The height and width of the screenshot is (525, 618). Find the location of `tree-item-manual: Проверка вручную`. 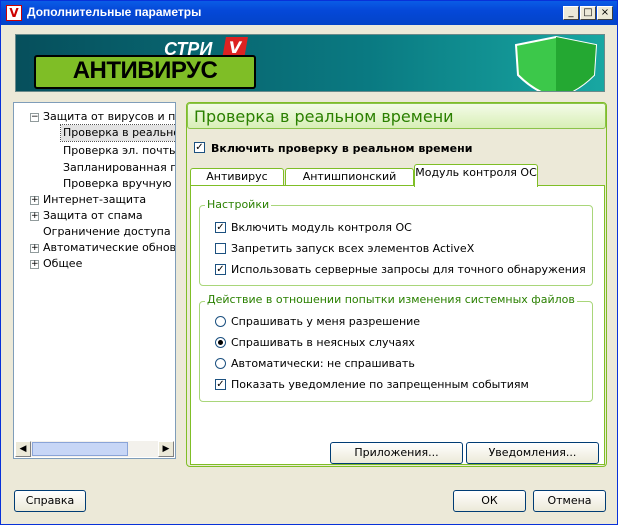

tree-item-manual: Проверка вручную is located at coordinates (117, 184).